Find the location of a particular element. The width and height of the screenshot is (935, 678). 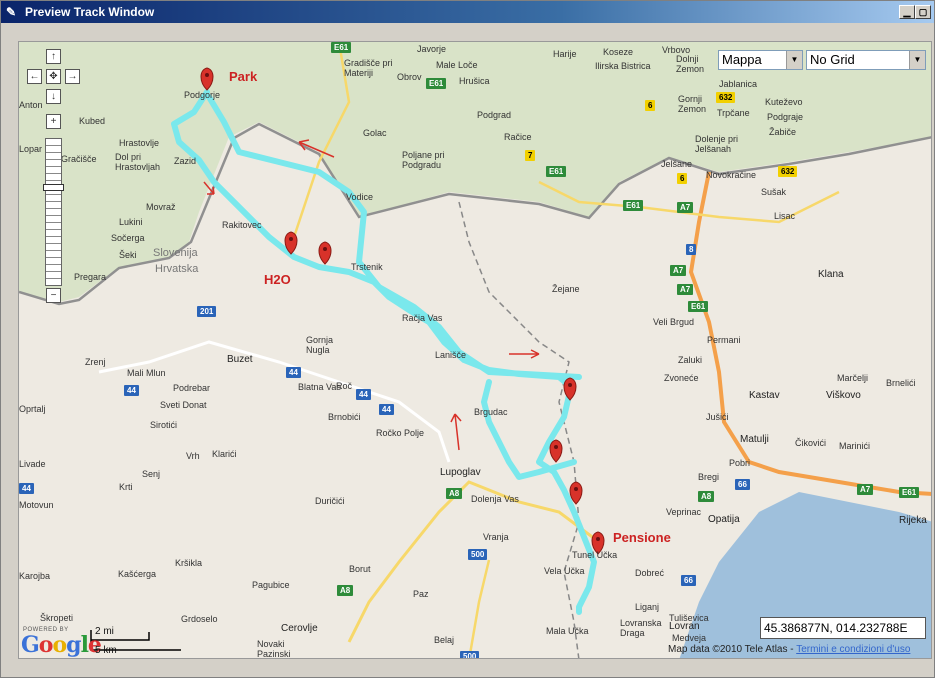

annotation-park: Park is located at coordinates (243, 76).